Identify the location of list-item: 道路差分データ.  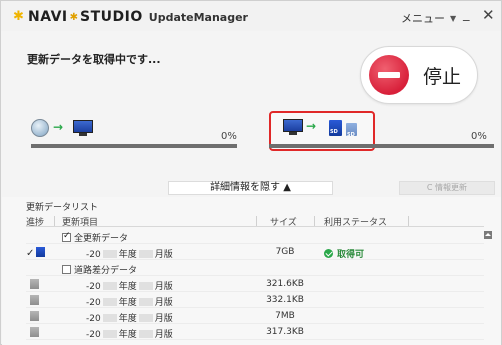
(255, 268).